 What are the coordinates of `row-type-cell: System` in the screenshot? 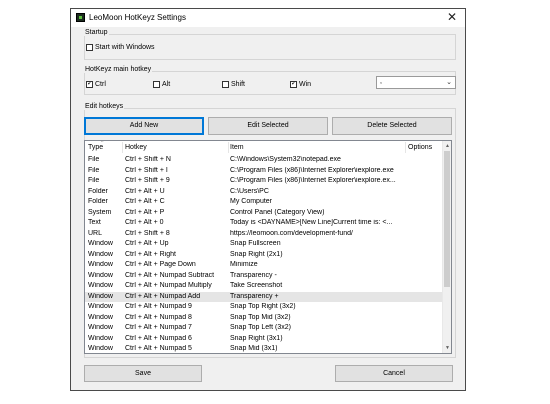 It's located at (100, 212).